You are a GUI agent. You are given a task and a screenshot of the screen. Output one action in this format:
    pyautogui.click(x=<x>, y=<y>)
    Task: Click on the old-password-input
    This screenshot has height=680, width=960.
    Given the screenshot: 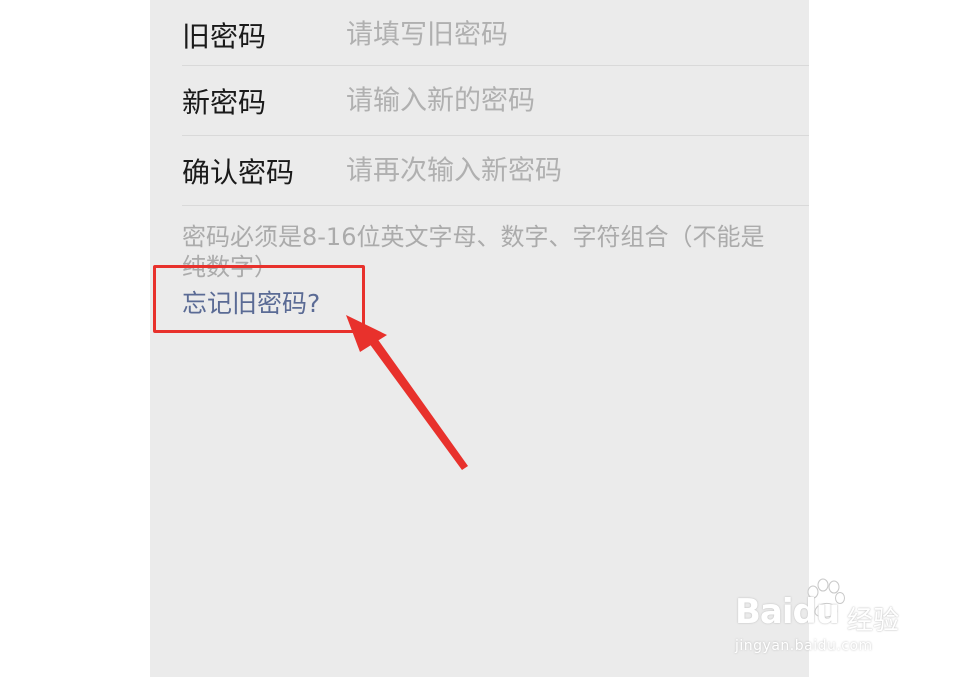 What is the action you would take?
    pyautogui.click(x=566, y=34)
    